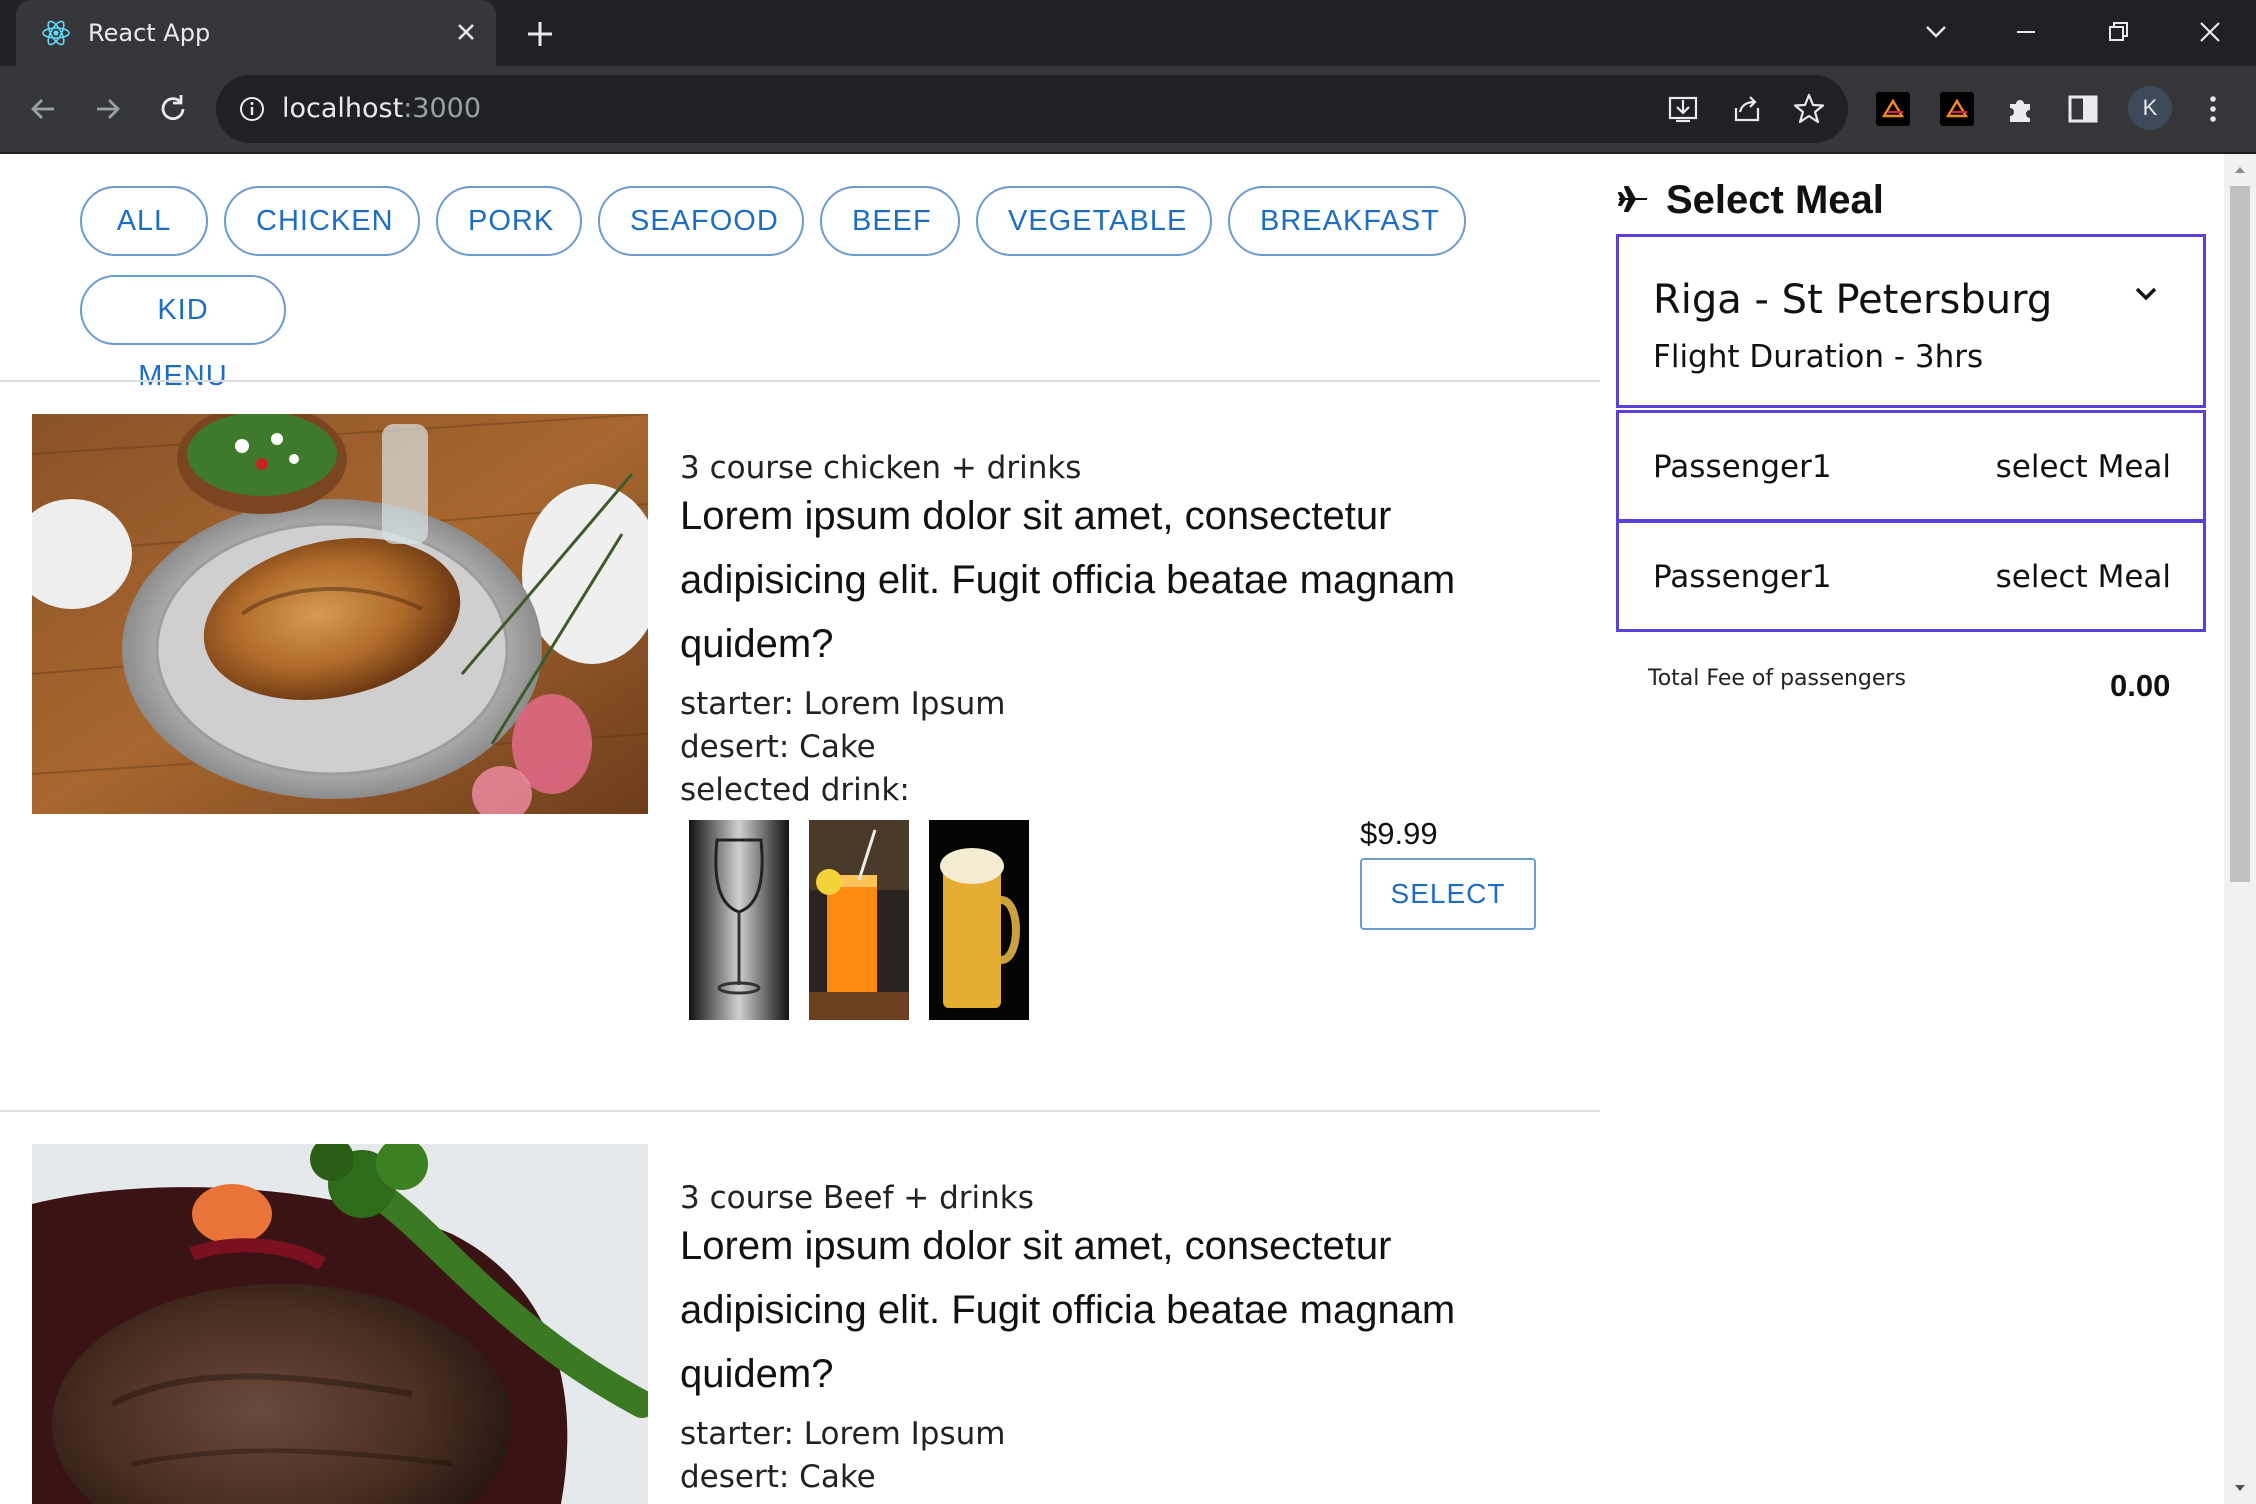 The image size is (2256, 1504). What do you see at coordinates (1747, 109) in the screenshot?
I see `share-icon` at bounding box center [1747, 109].